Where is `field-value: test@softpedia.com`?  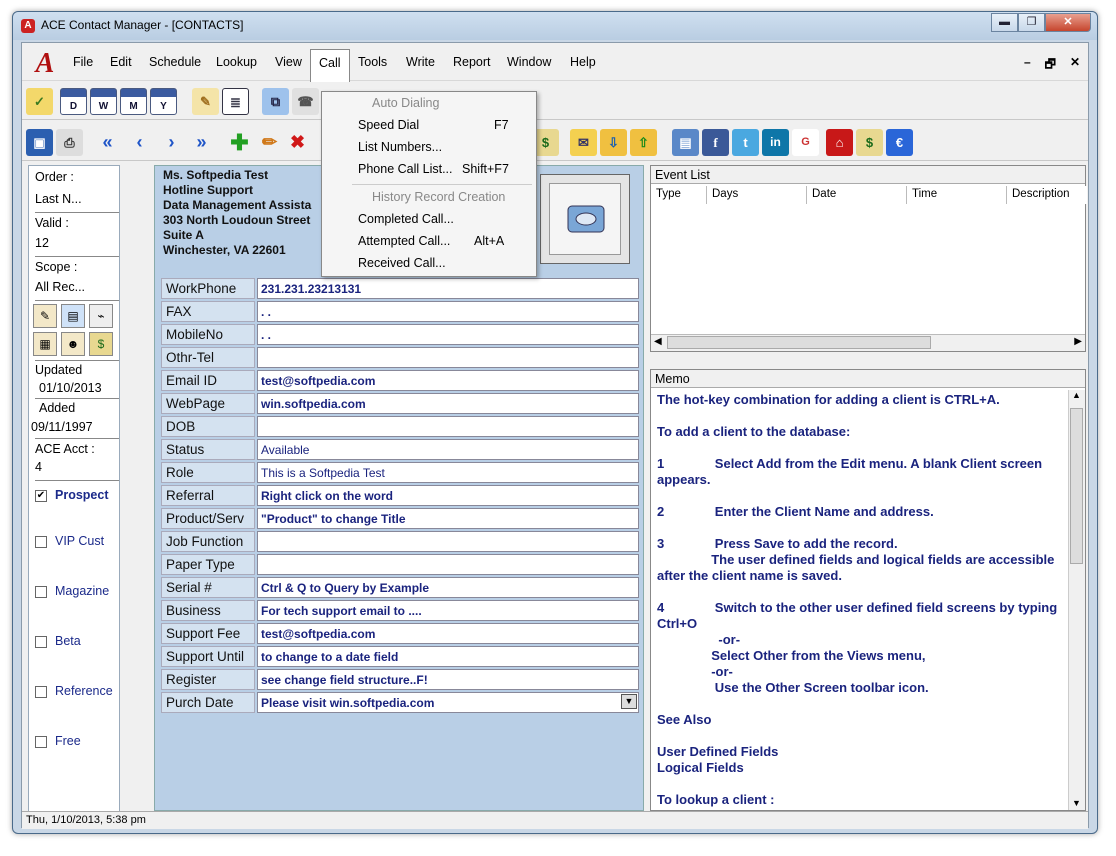 field-value: test@softpedia.com is located at coordinates (448, 380).